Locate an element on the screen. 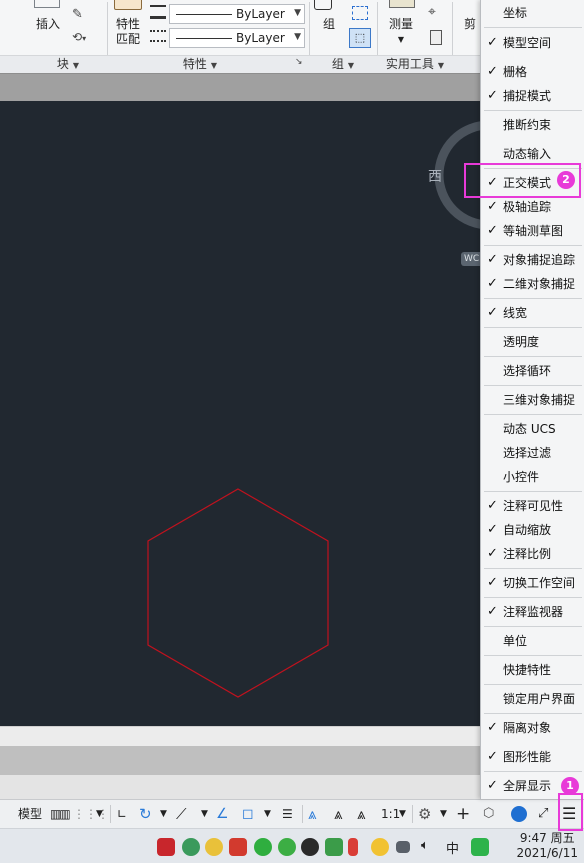  panel-title-group: 组 ▼ is located at coordinates (343, 65).